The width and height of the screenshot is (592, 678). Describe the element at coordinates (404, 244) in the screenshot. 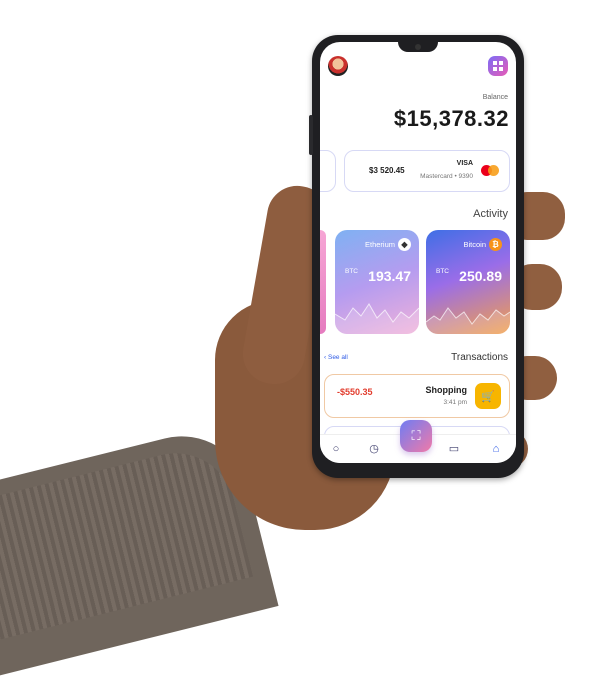

I see `ethereum-icon: ◆` at that location.